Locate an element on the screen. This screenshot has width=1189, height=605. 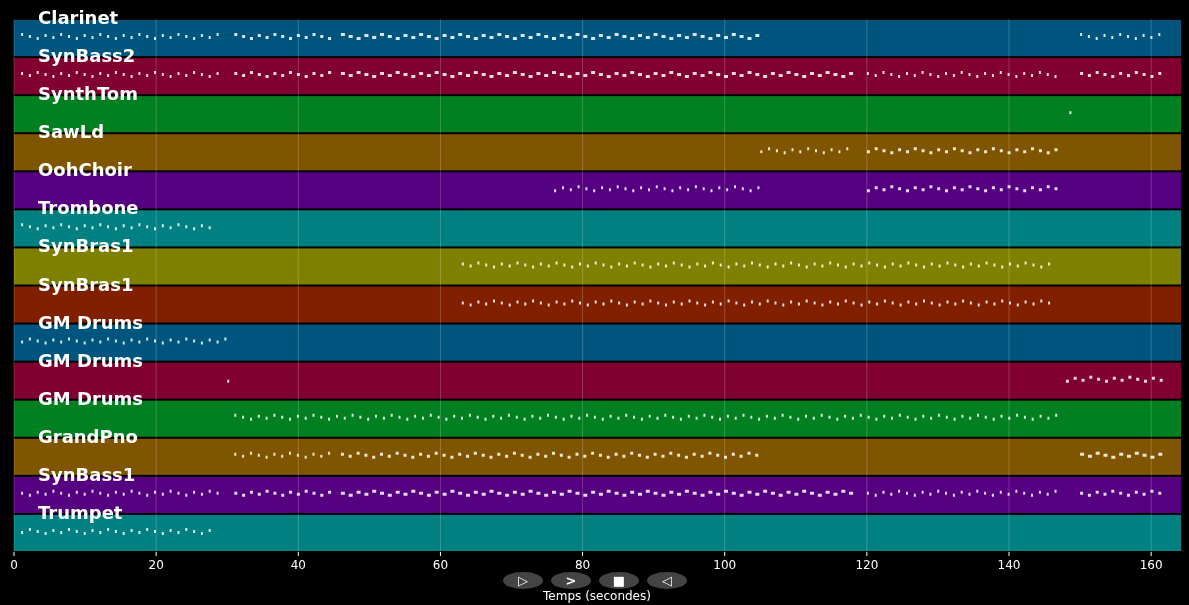
tick-label: 160 is located at coordinates (1151, 565).